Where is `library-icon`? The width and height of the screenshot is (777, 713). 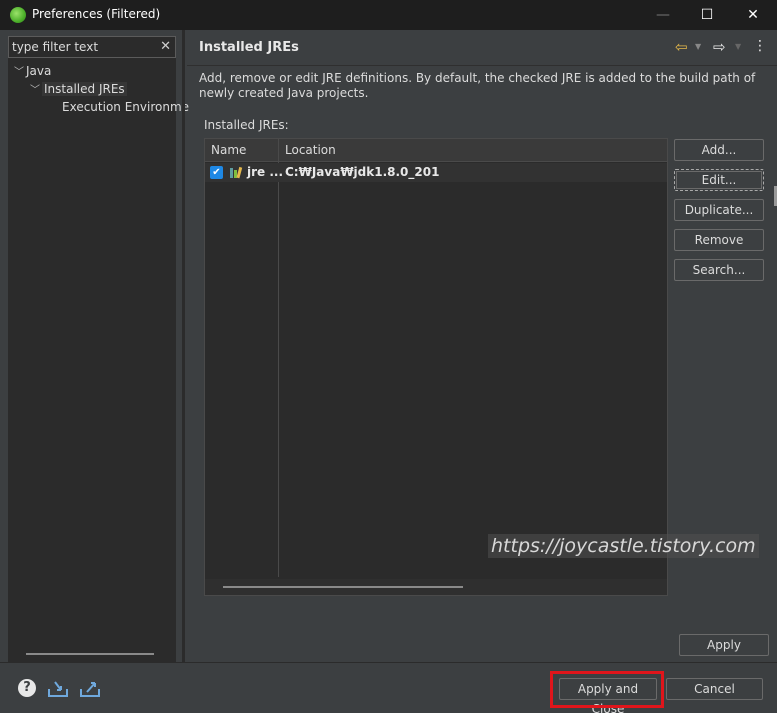
library-icon is located at coordinates (236, 172).